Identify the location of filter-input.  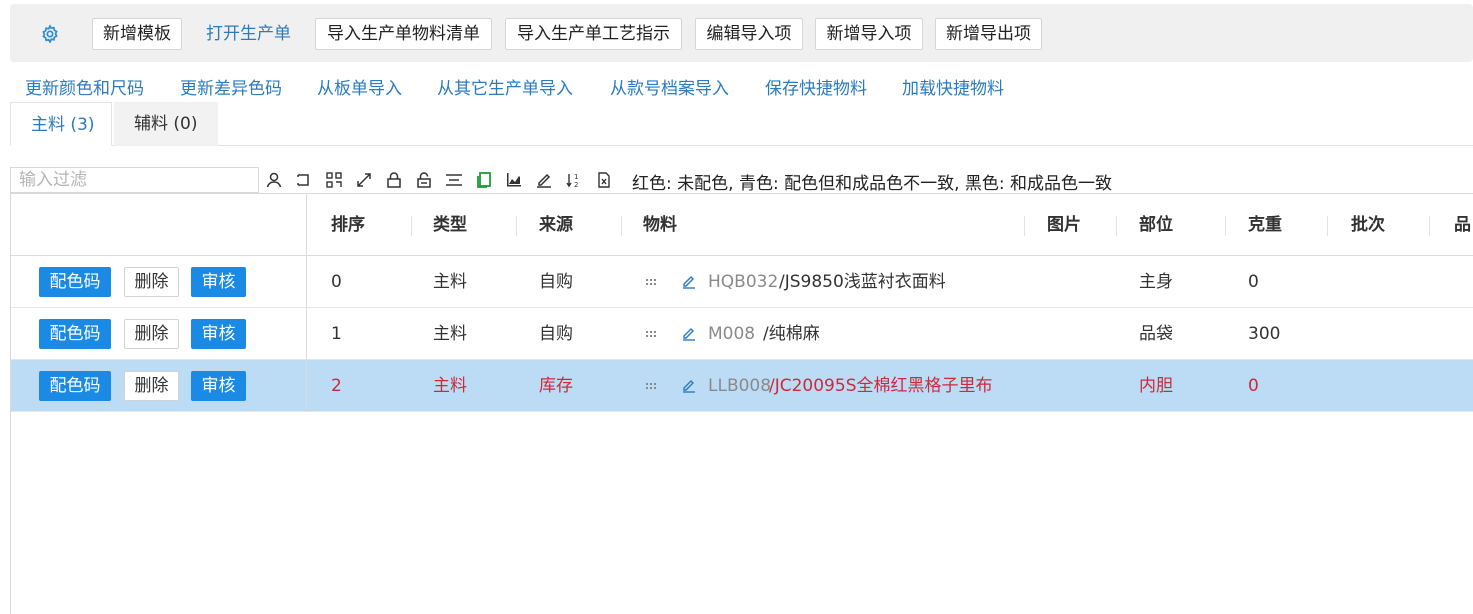
(134, 180).